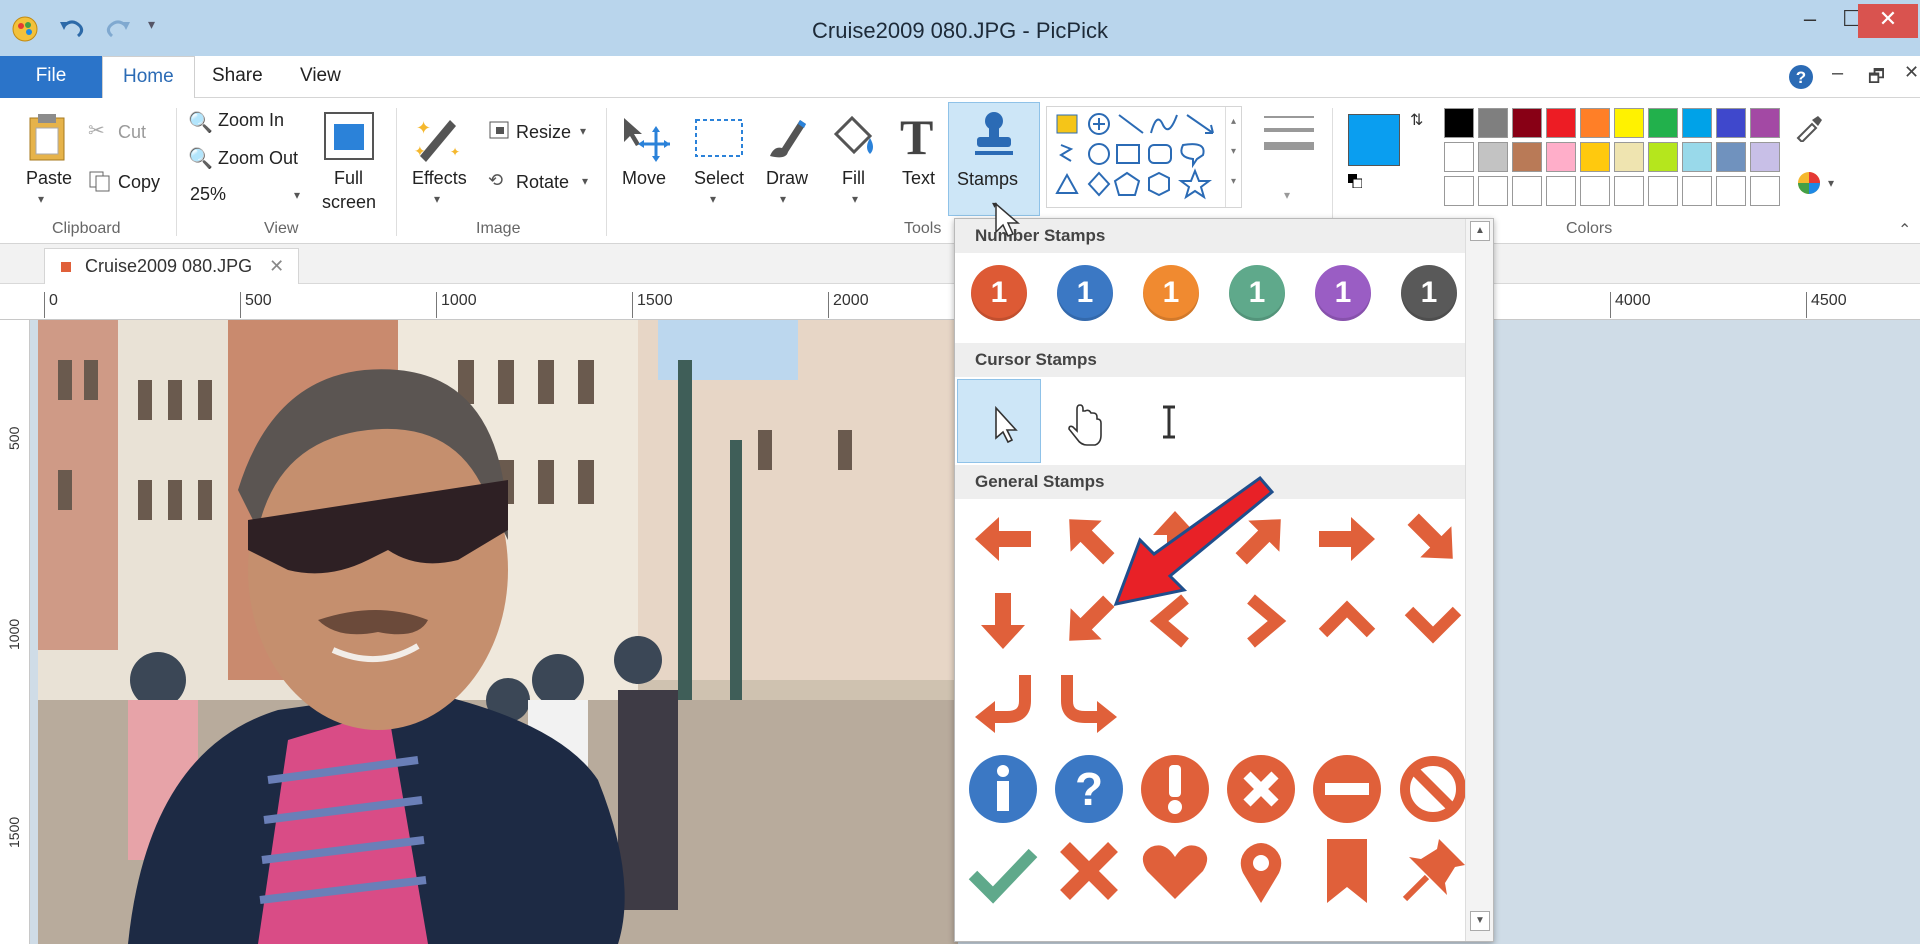 This screenshot has height=944, width=1920. I want to click on arrow-down-icon, so click(1003, 621).